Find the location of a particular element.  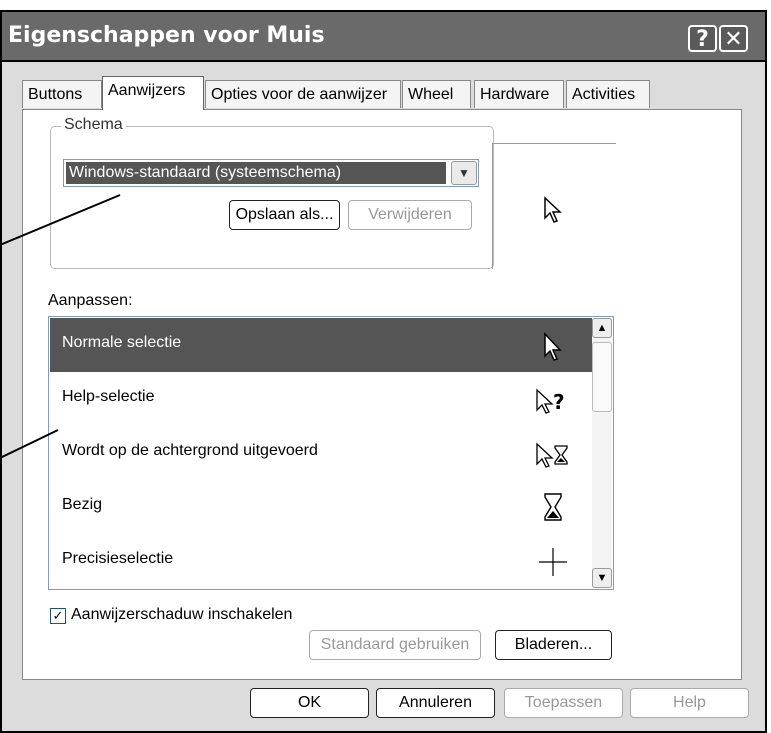

customize-label: Aanpassen: is located at coordinates (90, 300).